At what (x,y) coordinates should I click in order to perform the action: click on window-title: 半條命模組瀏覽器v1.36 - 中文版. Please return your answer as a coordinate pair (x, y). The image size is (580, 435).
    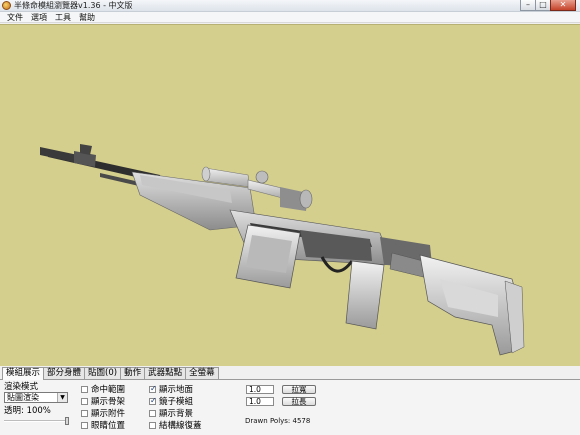
    Looking at the image, I should click on (73, 5).